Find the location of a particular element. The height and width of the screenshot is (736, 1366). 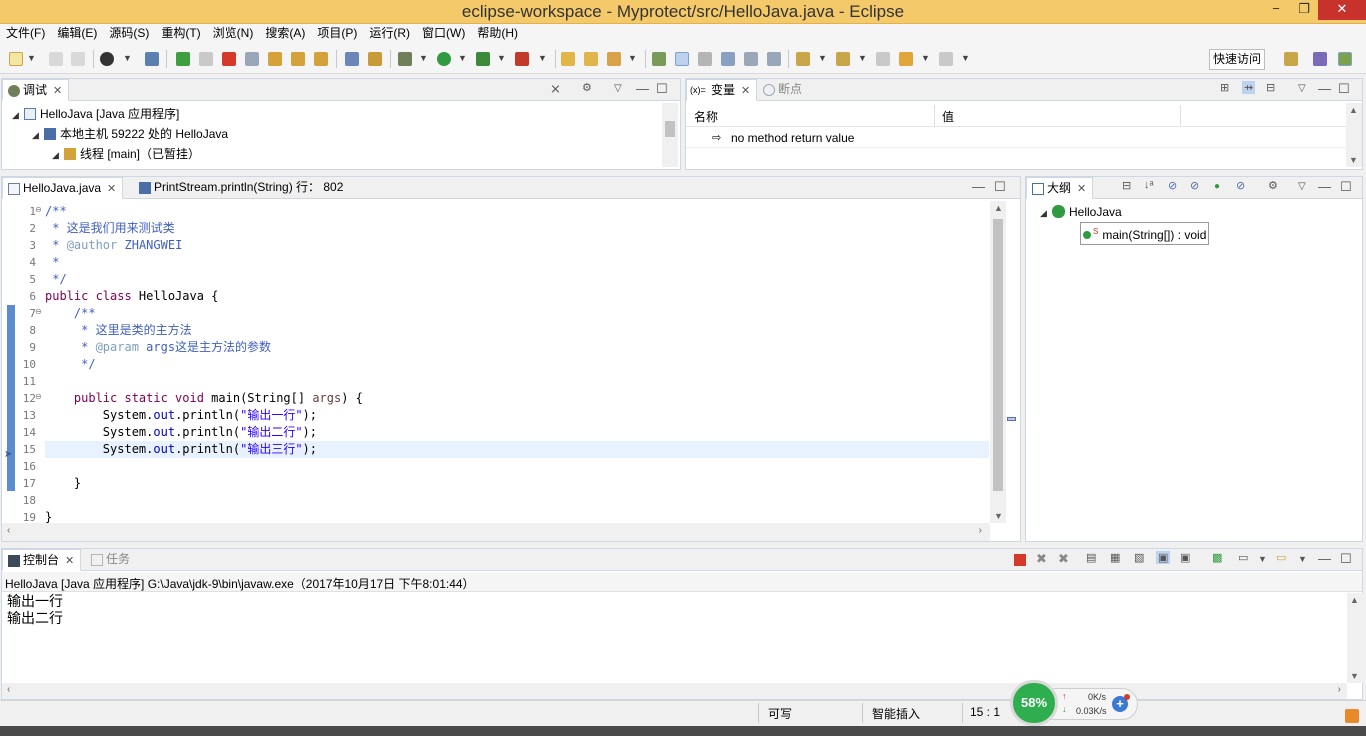

hide-static-icon: ⊘ is located at coordinates (1194, 185).